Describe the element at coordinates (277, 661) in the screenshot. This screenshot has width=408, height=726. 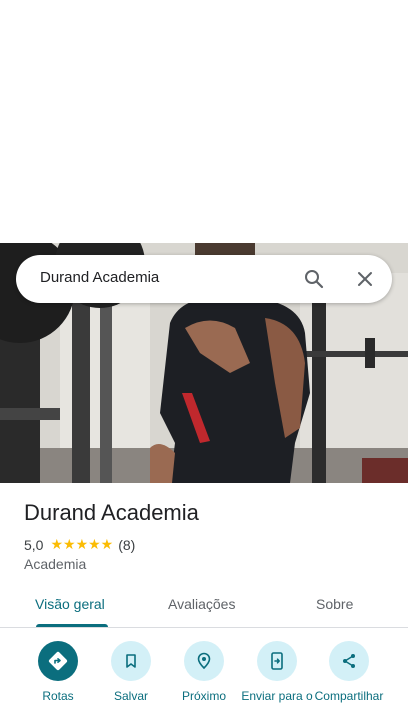
I see `send-to-phone-icon` at that location.